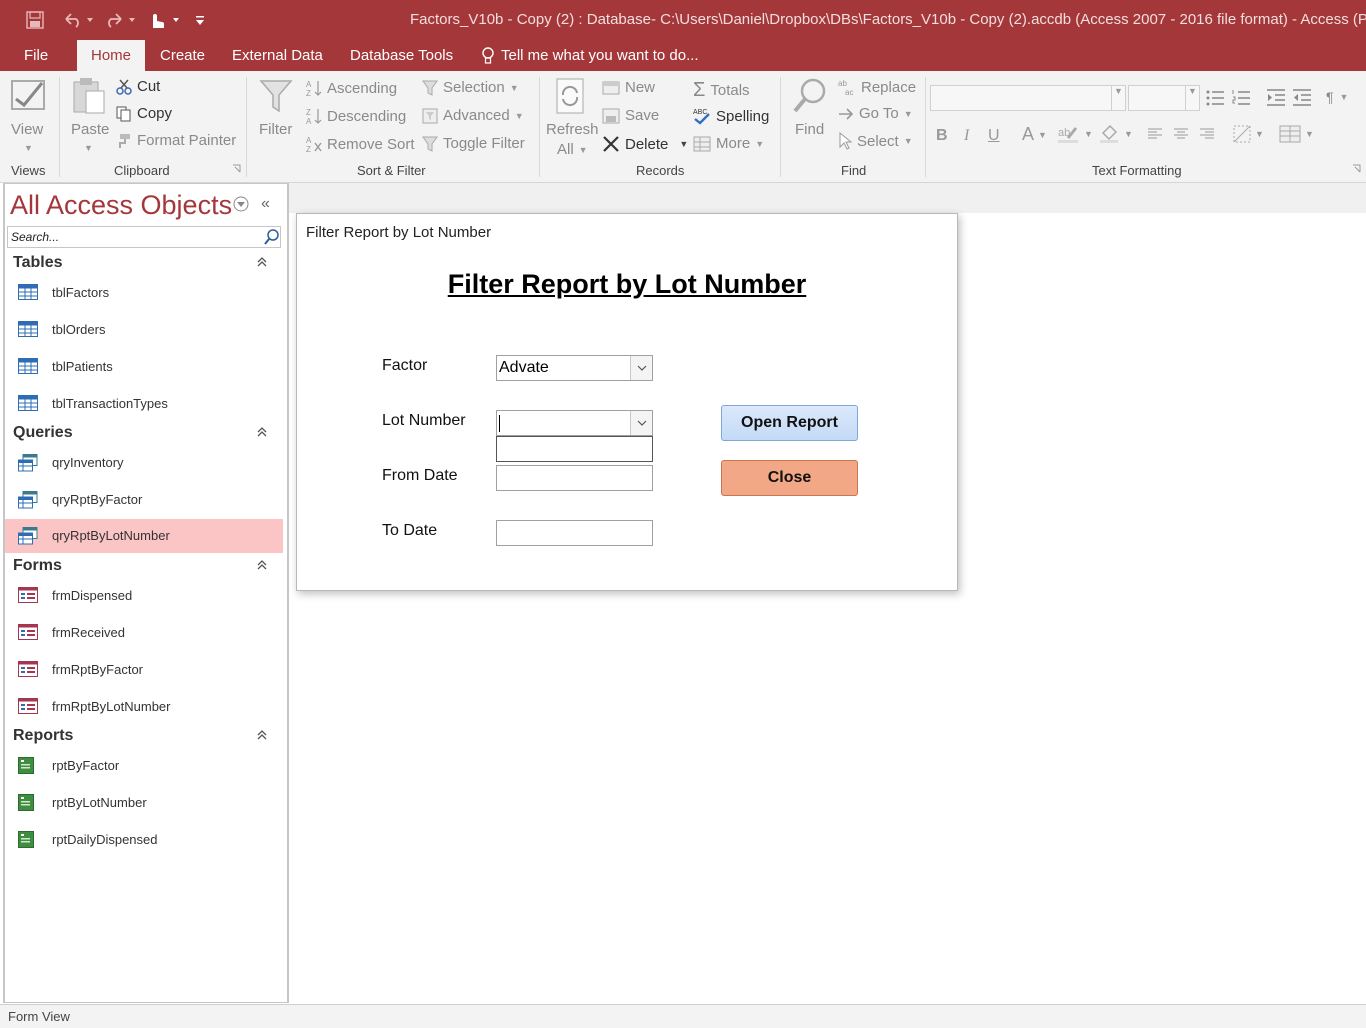 This screenshot has height=1028, width=1366. I want to click on nav-item-rptByFactor: rptByFactor, so click(144, 766).